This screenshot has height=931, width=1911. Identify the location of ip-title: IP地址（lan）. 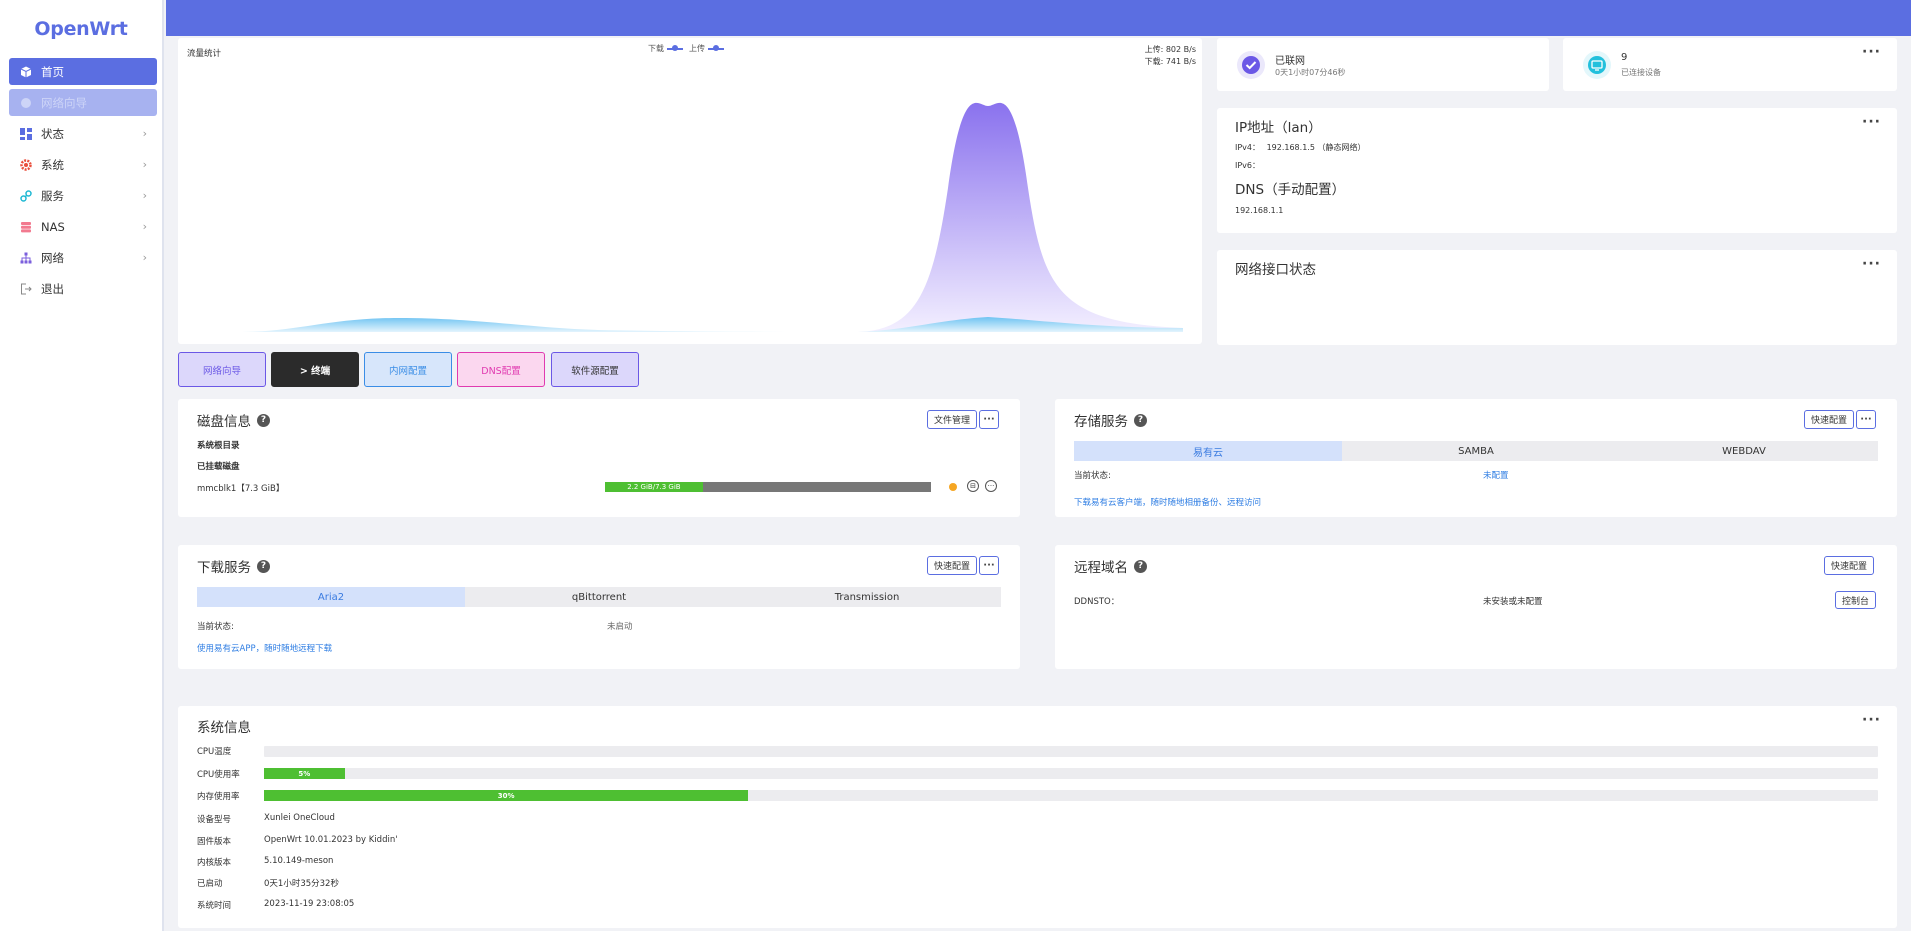
(1278, 128).